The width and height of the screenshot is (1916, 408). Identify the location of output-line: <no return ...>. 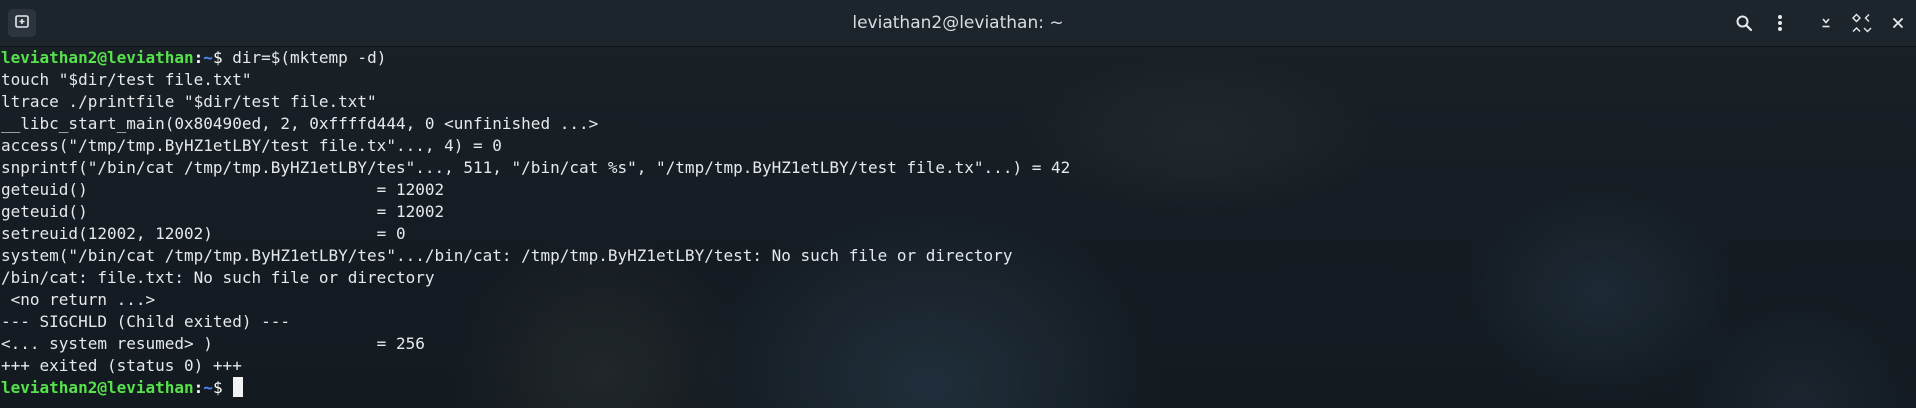
(78, 299).